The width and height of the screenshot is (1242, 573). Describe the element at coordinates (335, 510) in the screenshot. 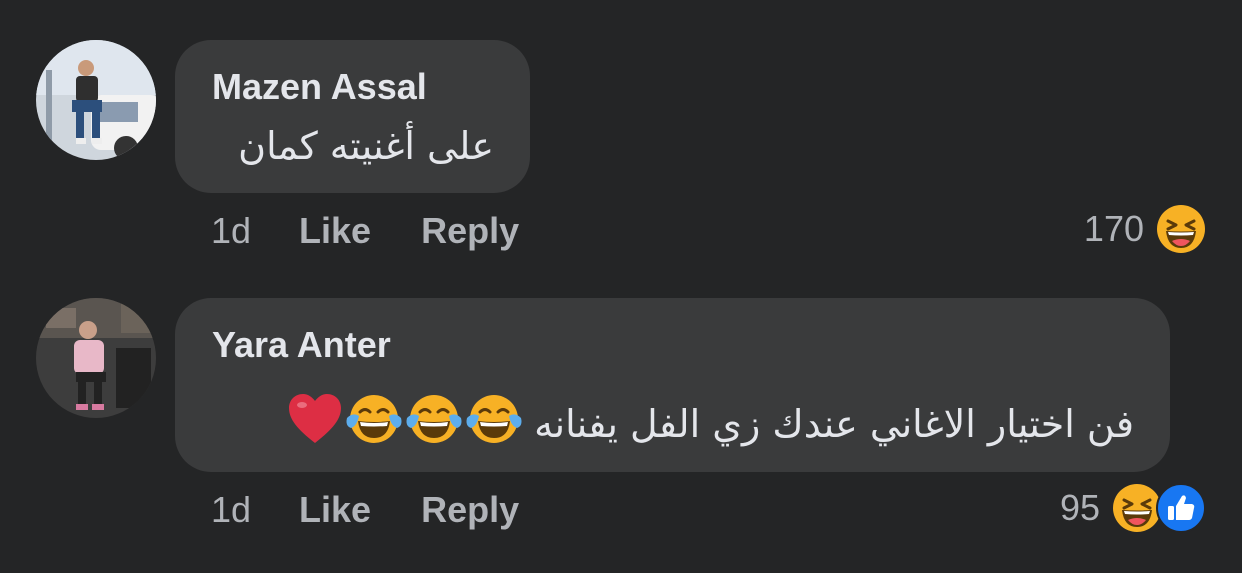

I see `like-button: Like` at that location.